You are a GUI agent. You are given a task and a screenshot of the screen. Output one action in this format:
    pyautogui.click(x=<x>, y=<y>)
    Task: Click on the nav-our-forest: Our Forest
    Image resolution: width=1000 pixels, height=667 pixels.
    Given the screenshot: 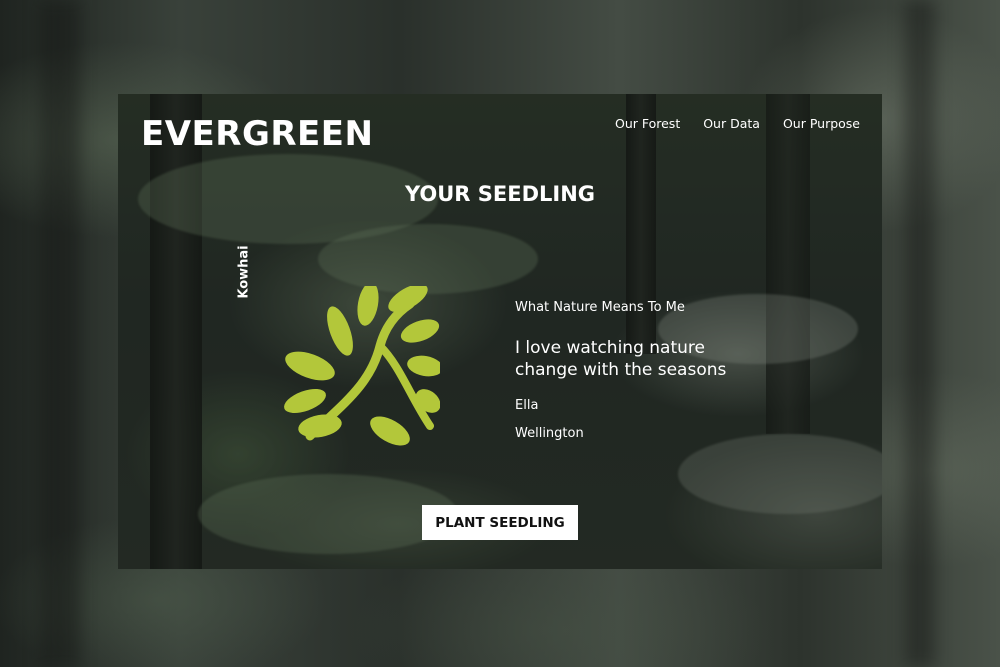 What is the action you would take?
    pyautogui.click(x=647, y=123)
    